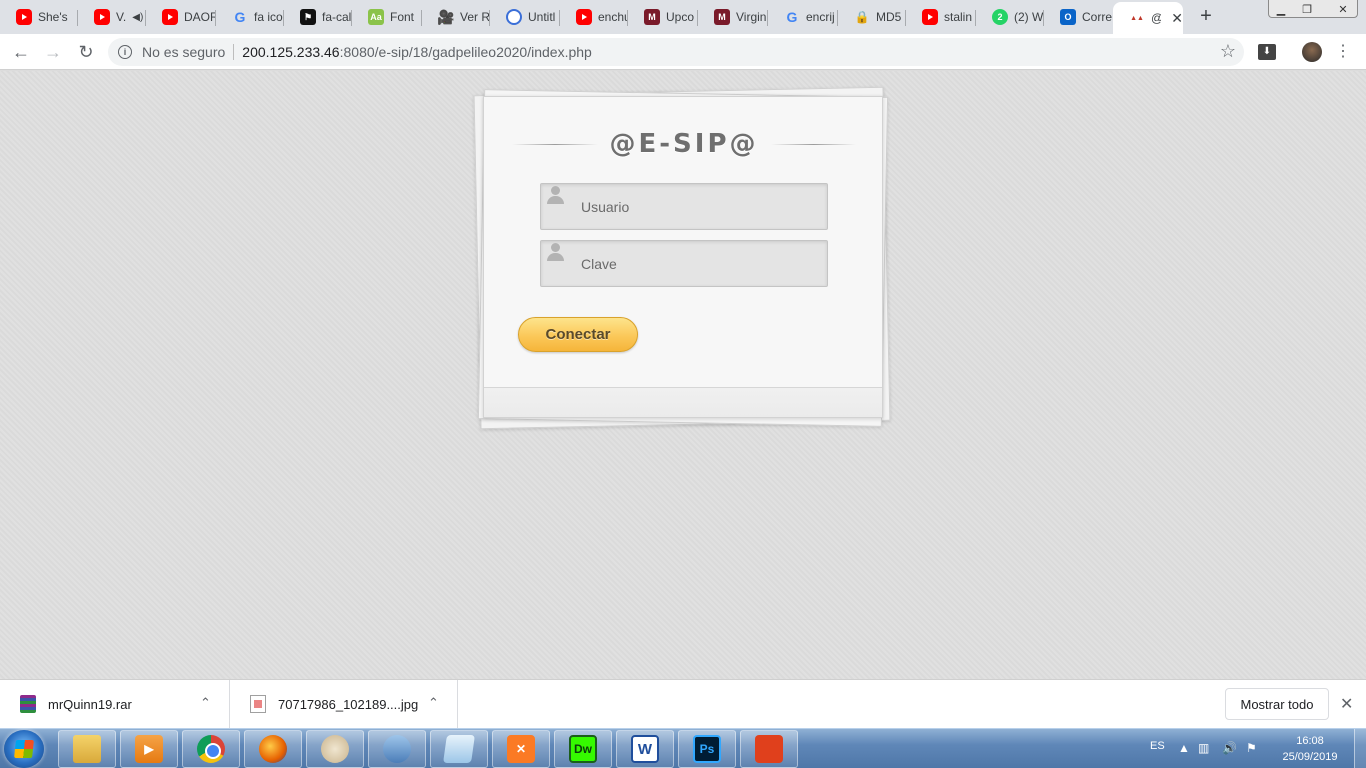  I want to click on tab-title: Font, so click(402, 17).